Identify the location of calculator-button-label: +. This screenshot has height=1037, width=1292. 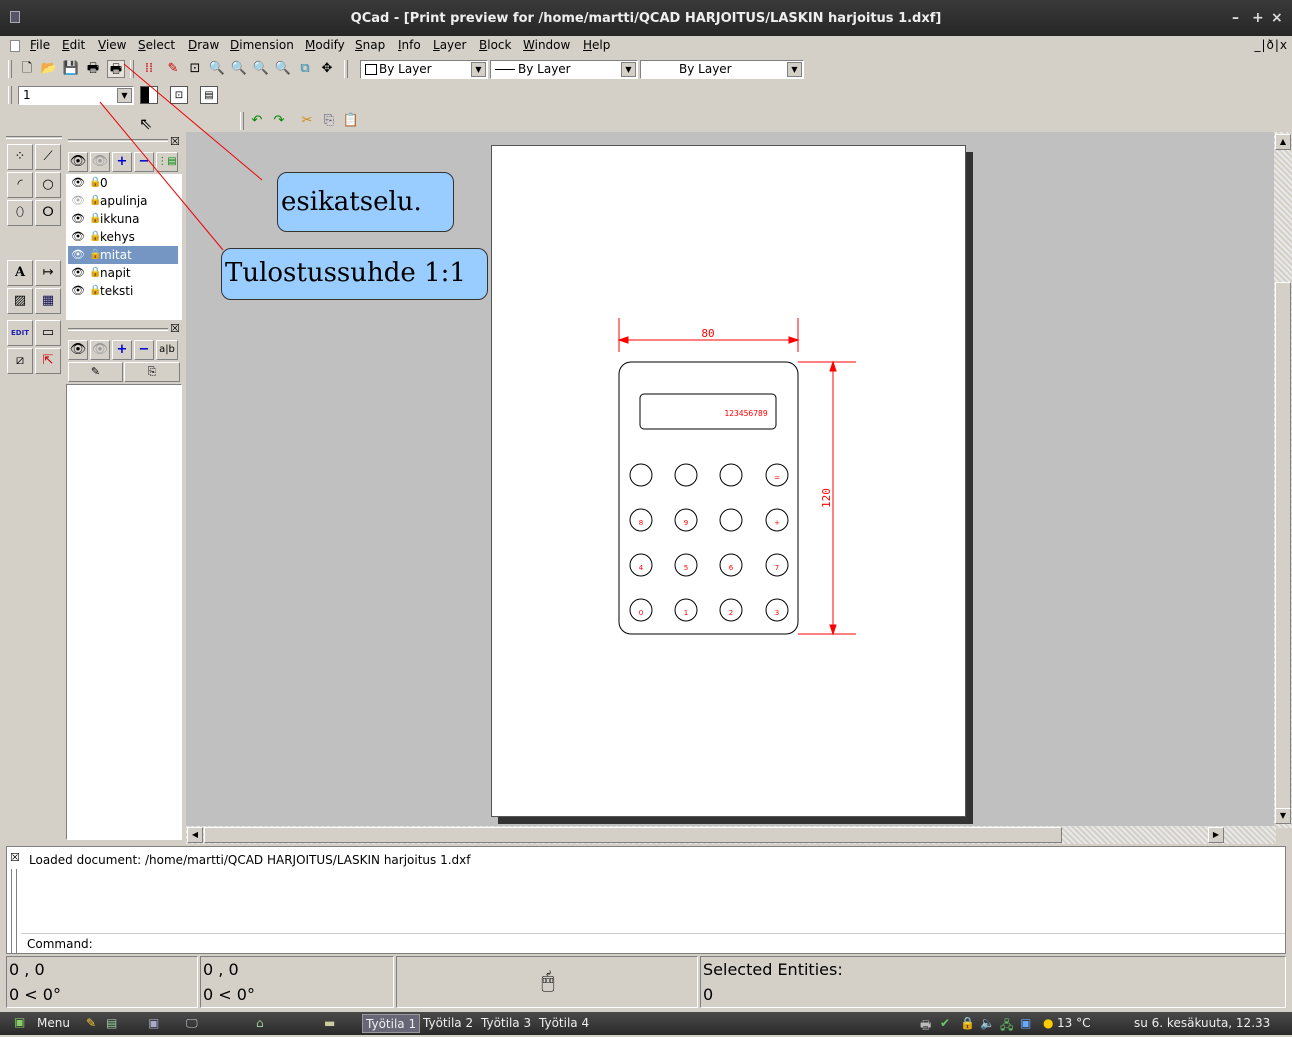
(777, 523).